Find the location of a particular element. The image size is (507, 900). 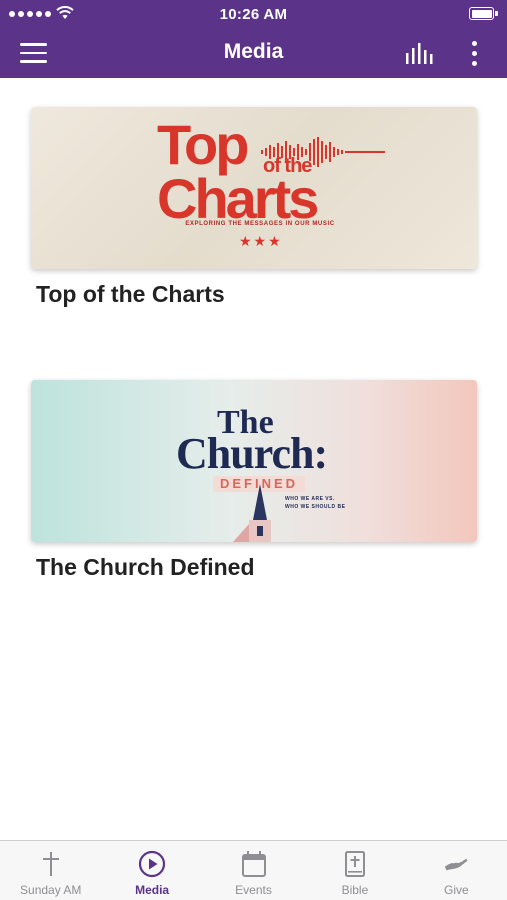

tab-bible: Bible is located at coordinates (354, 870).